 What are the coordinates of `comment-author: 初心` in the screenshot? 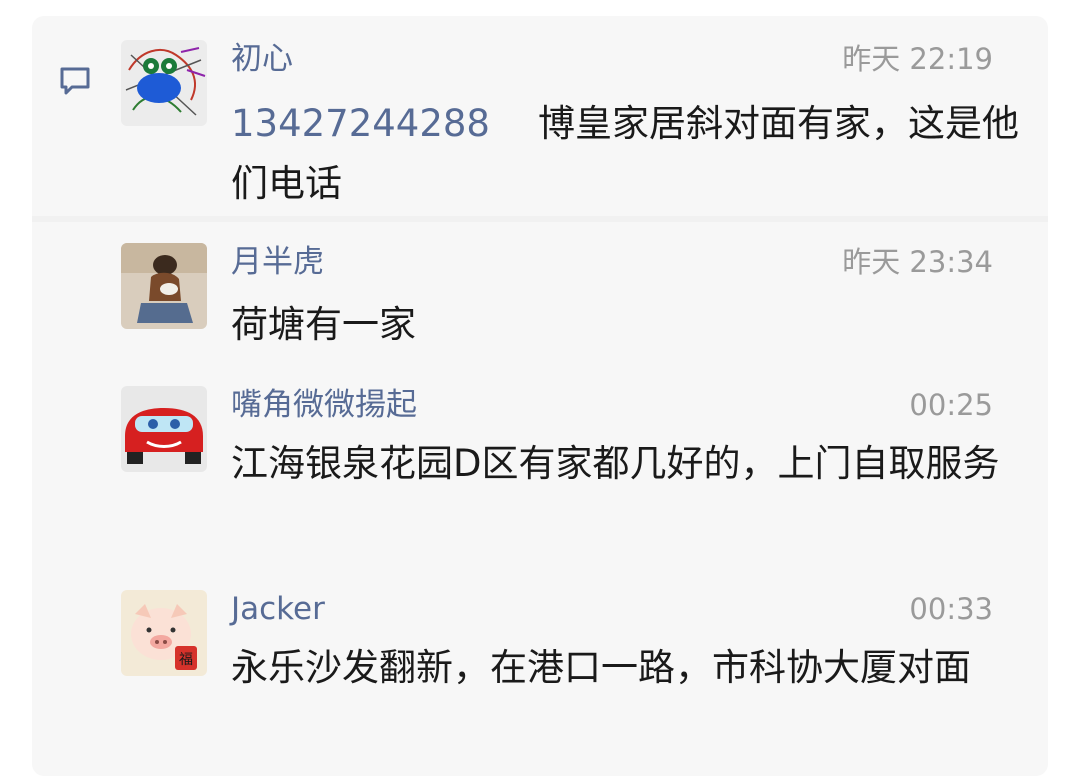 It's located at (262, 59).